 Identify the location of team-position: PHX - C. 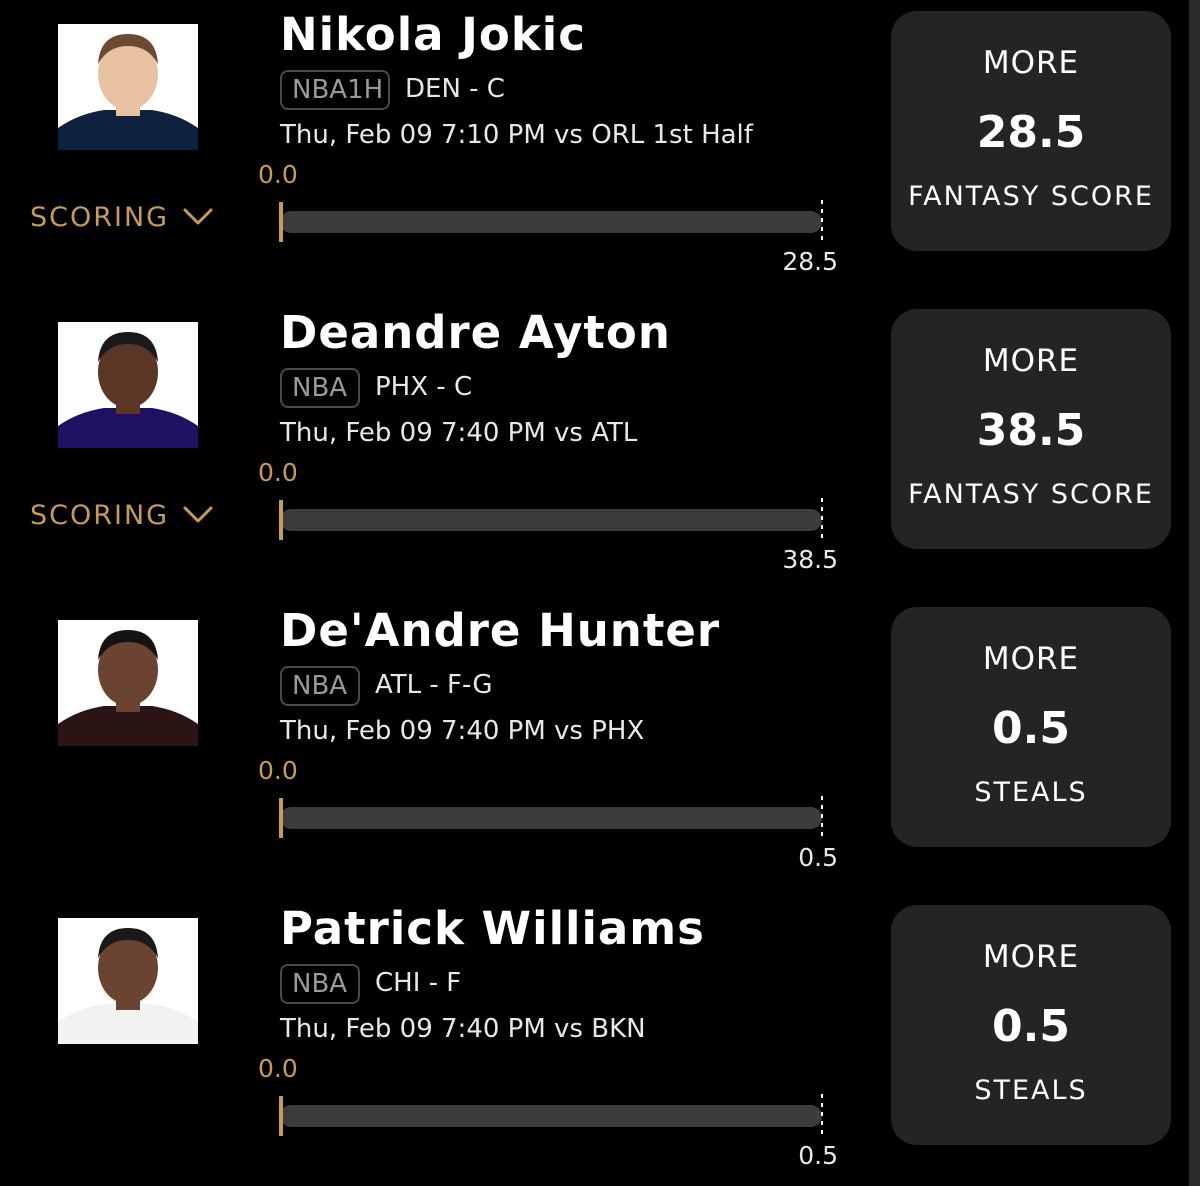
(424, 387).